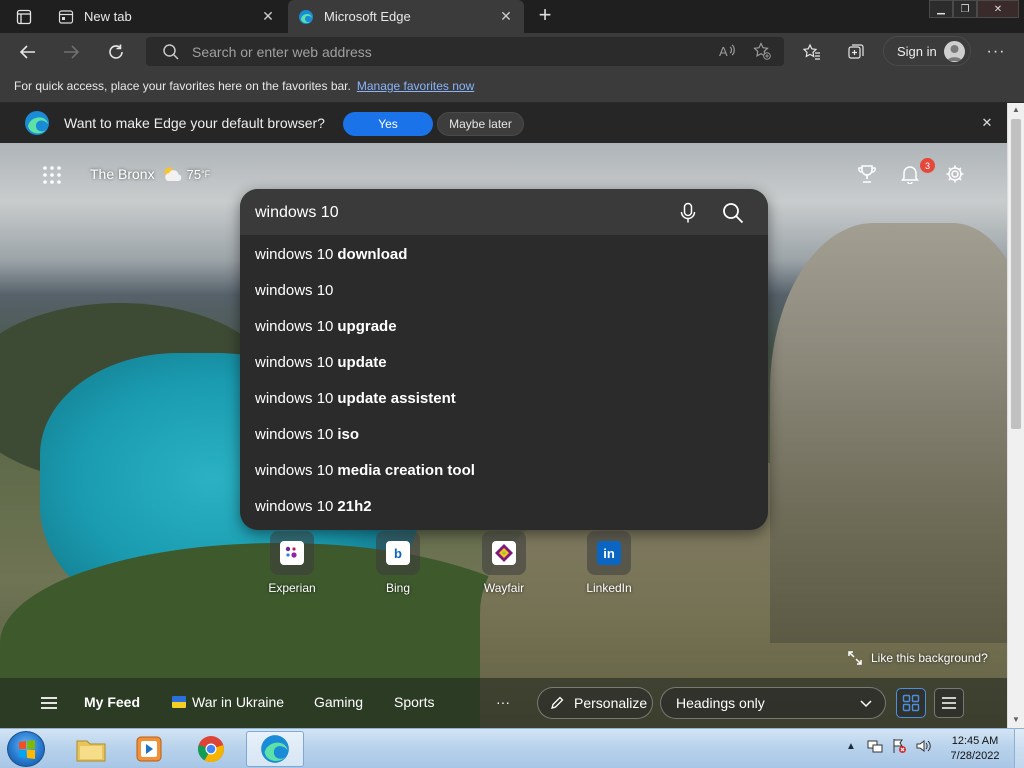 Image resolution: width=1024 pixels, height=768 pixels. I want to click on start-button, so click(26, 749).